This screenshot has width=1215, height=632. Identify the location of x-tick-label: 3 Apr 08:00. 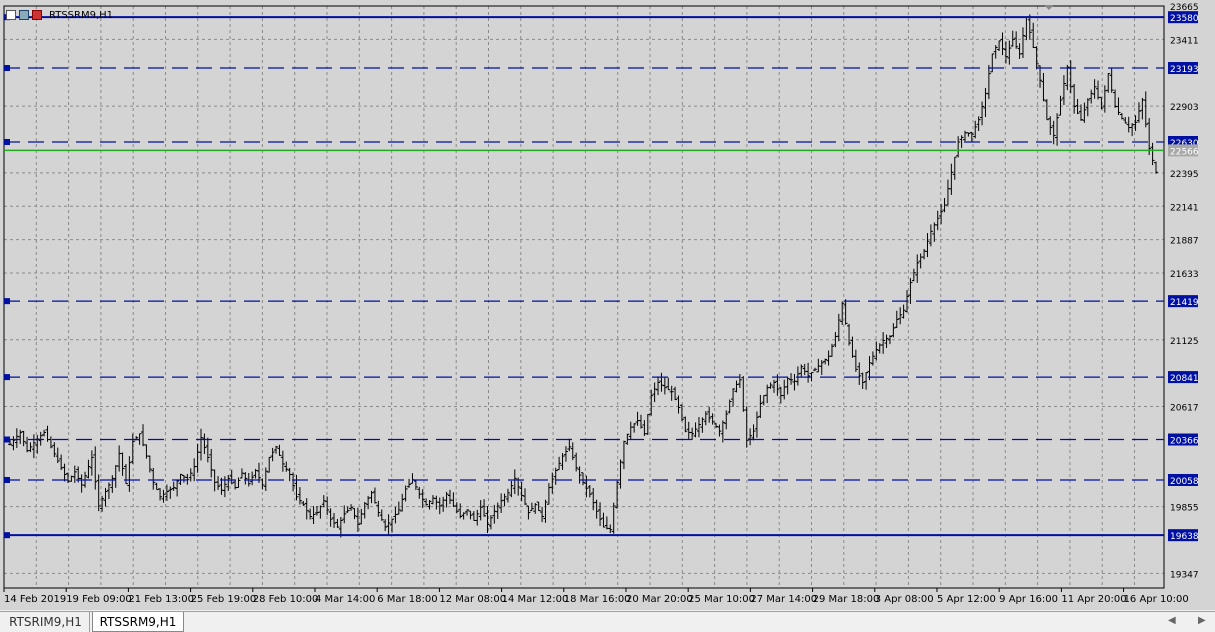
(904, 599).